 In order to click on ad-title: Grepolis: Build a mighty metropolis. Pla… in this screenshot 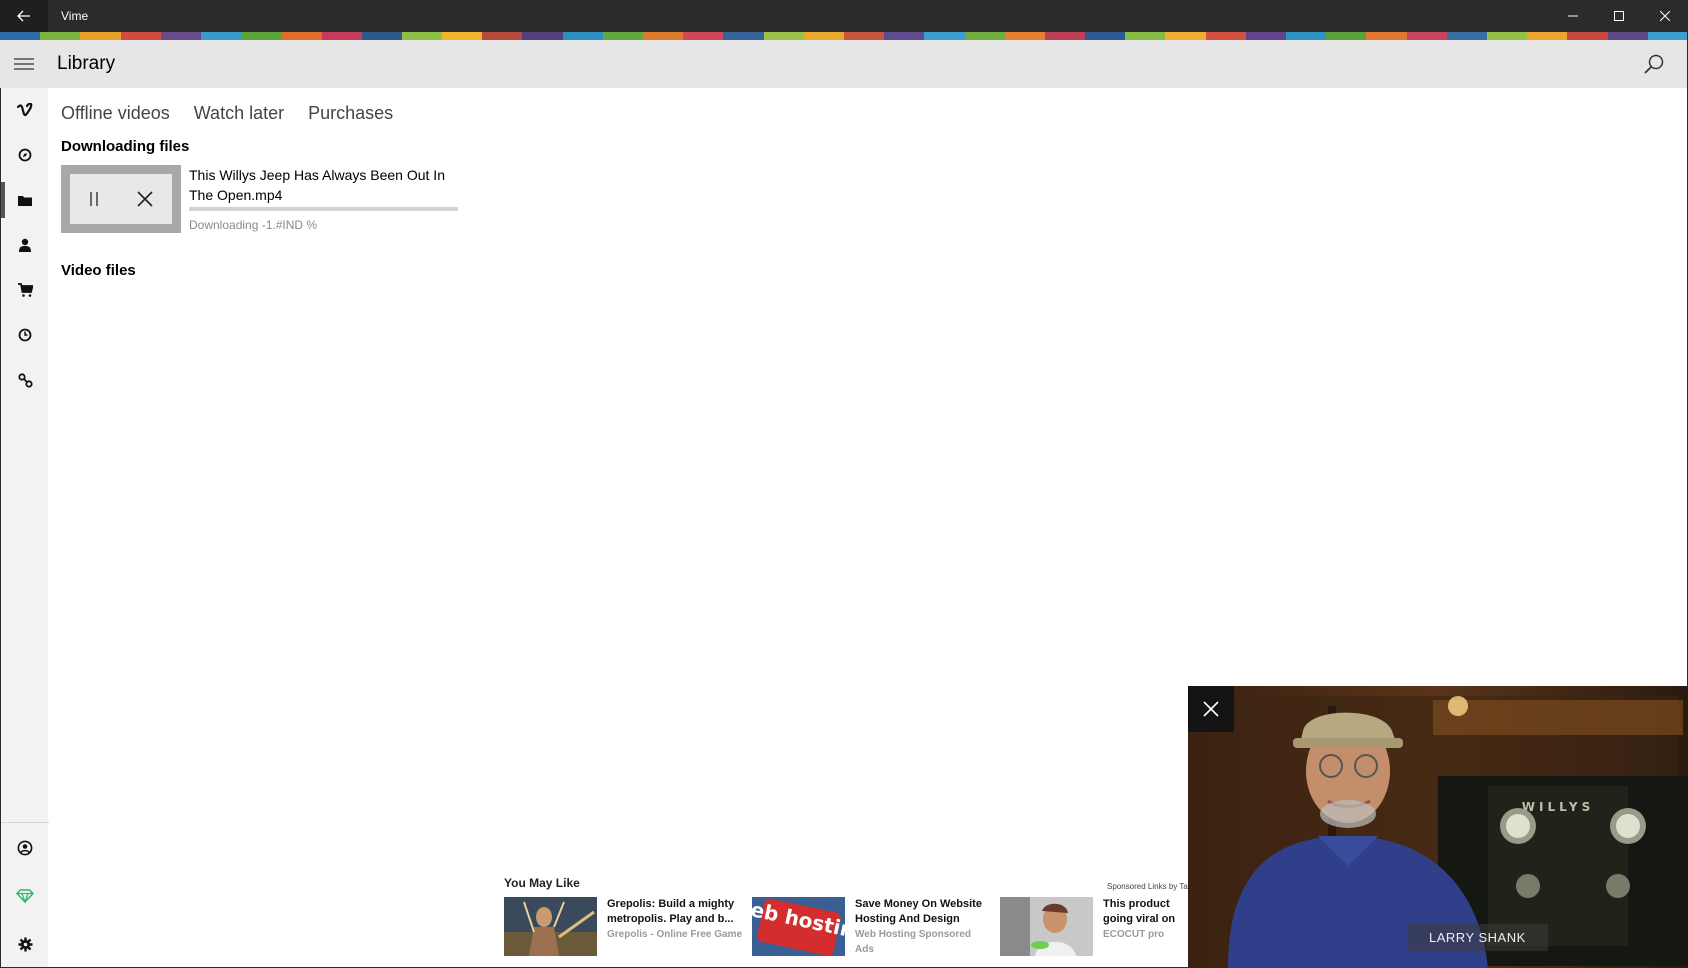, I will do `click(675, 912)`.